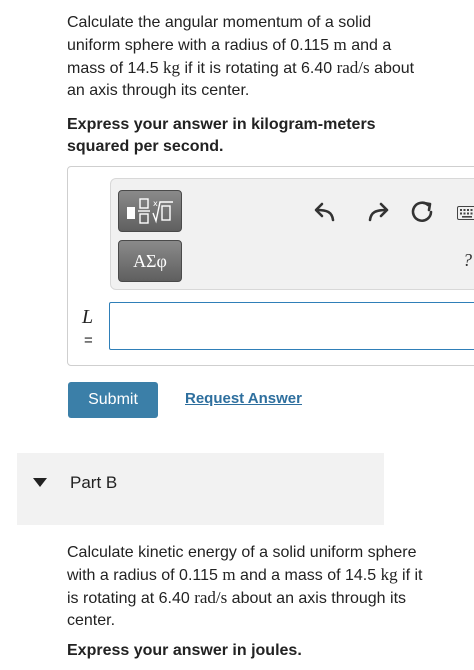 This screenshot has height=670, width=474. I want to click on redo-icon, so click(377, 212).